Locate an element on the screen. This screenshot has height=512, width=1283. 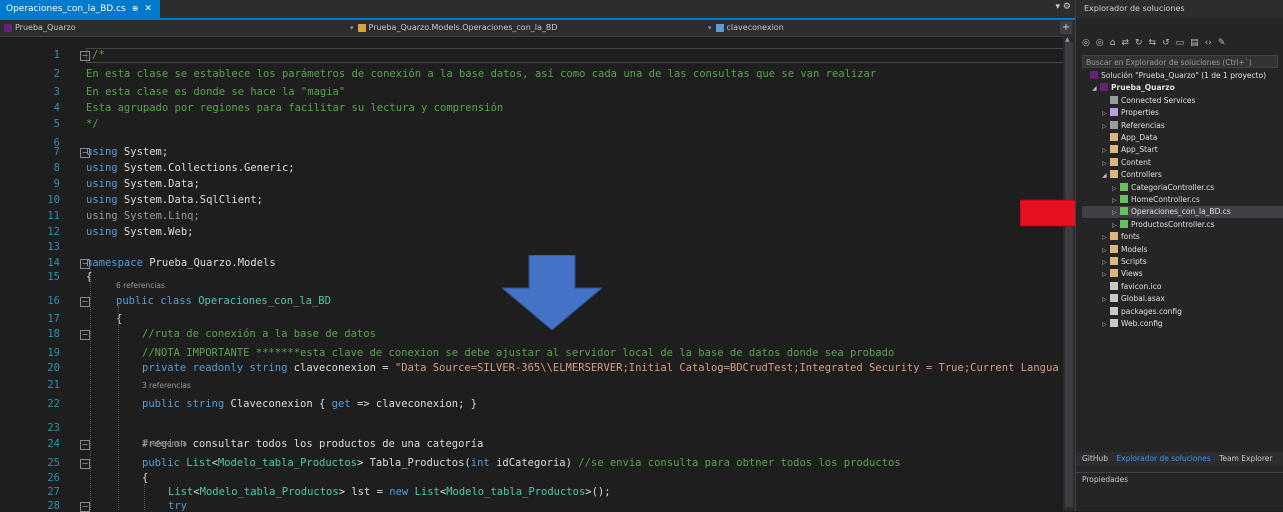
tree-item: Connected Services is located at coordinates (1148, 101).